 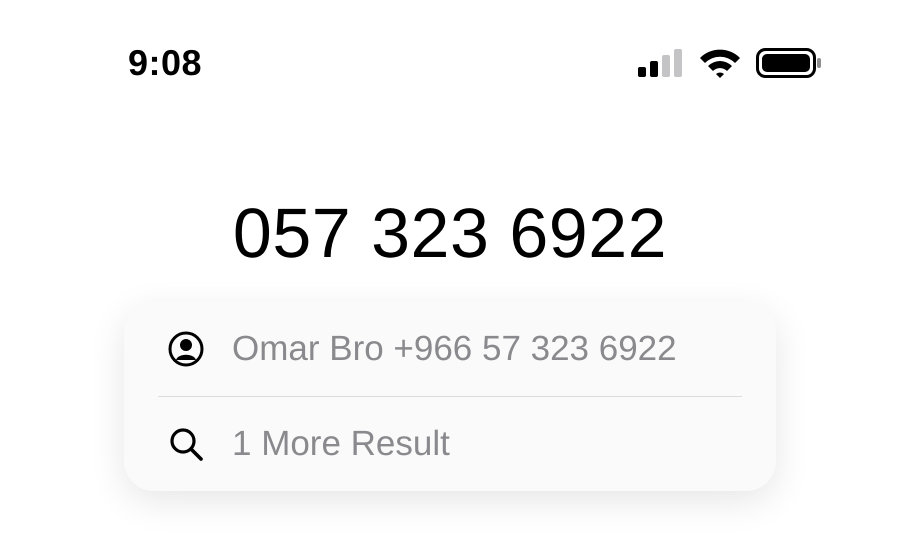 I want to click on more-results-link: 1 More Result, so click(x=341, y=444).